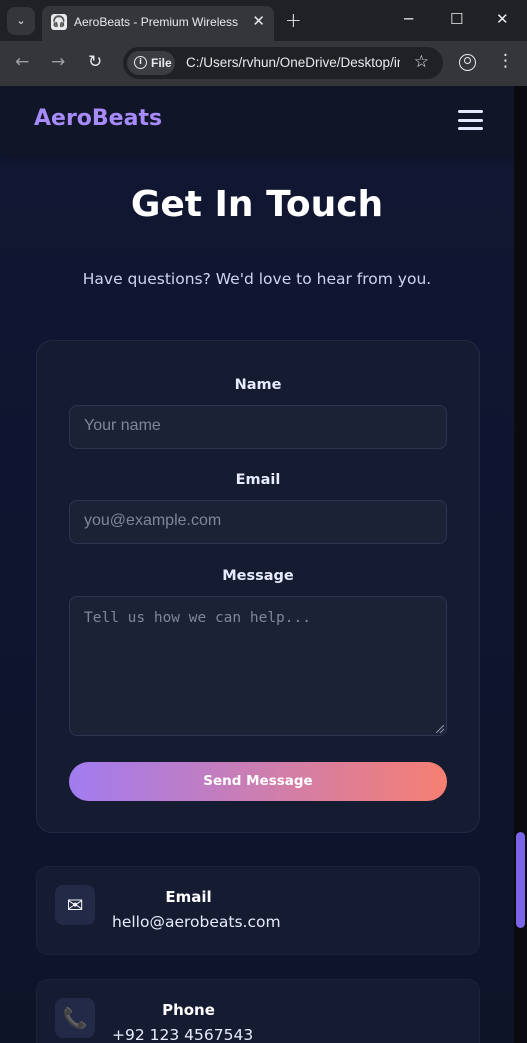  Describe the element at coordinates (505, 61) in the screenshot. I see `browser-menu-icon: ⋮` at that location.